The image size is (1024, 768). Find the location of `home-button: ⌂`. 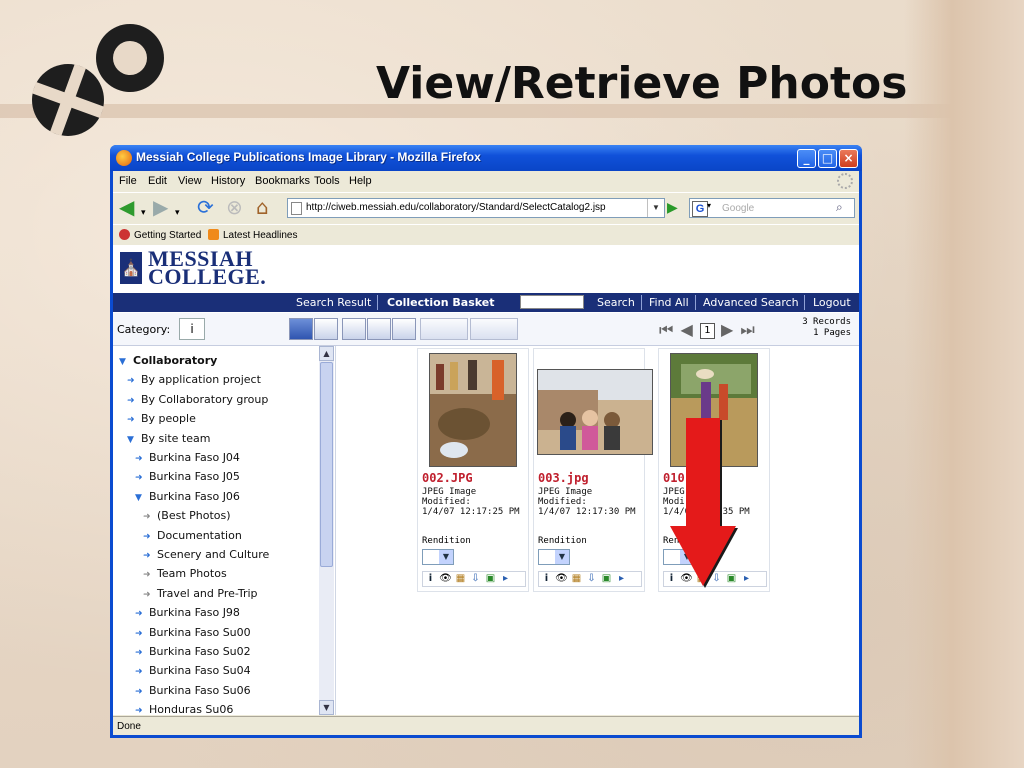

home-button: ⌂ is located at coordinates (262, 207).